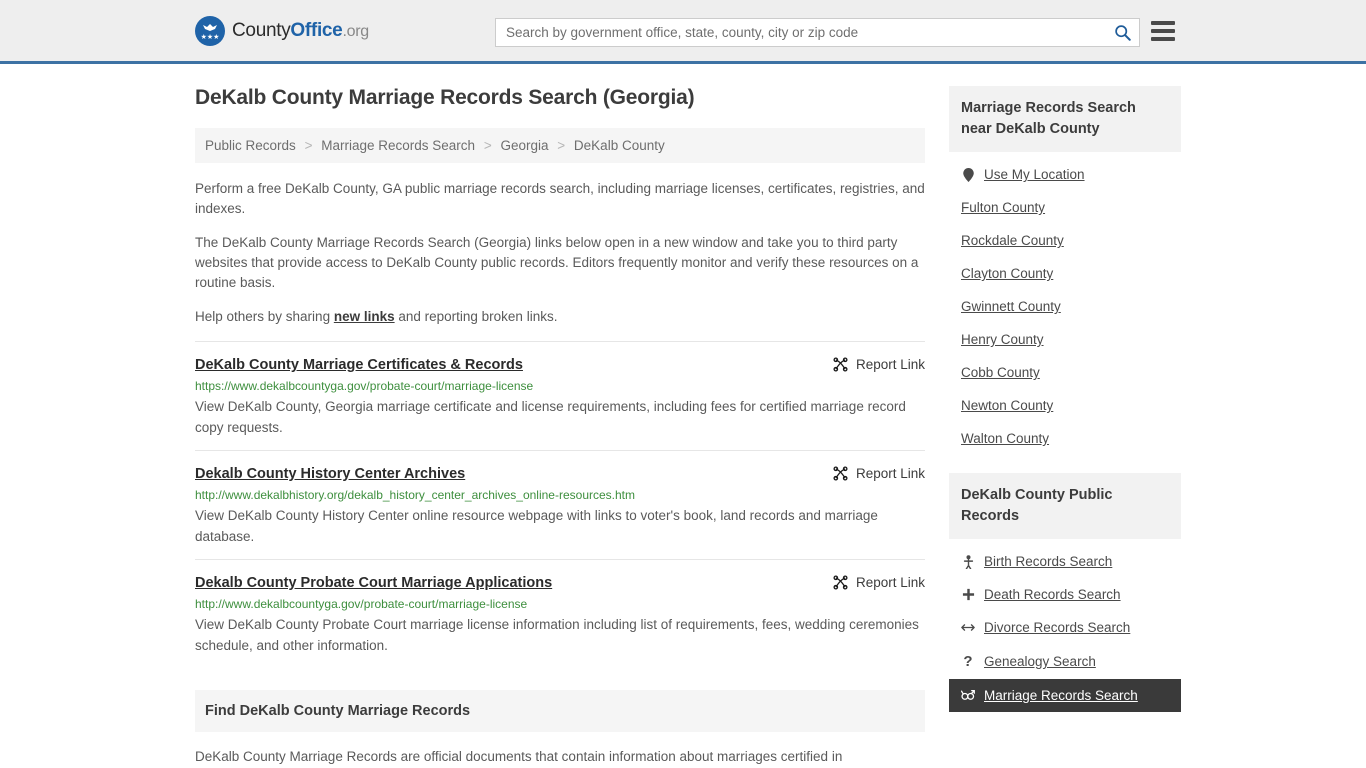  Describe the element at coordinates (1007, 405) in the screenshot. I see `sidebar-link-label: Newton County` at that location.